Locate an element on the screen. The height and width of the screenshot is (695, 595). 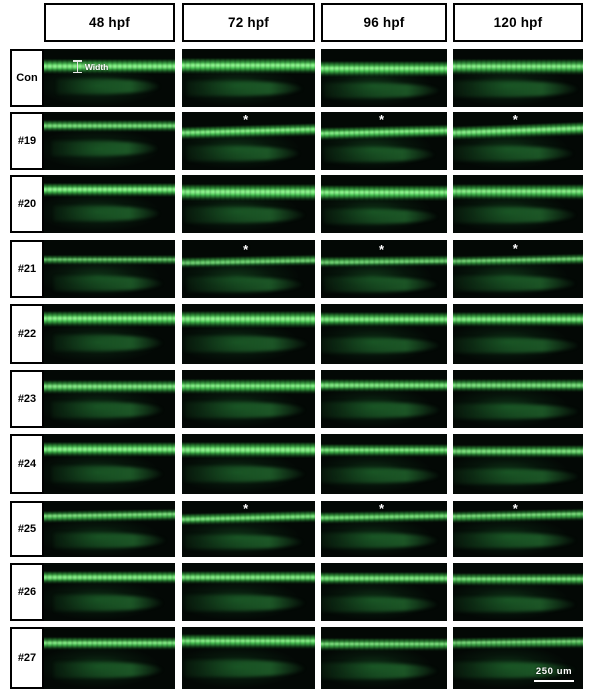
column-header-c96: 96 hpf is located at coordinates (384, 22).